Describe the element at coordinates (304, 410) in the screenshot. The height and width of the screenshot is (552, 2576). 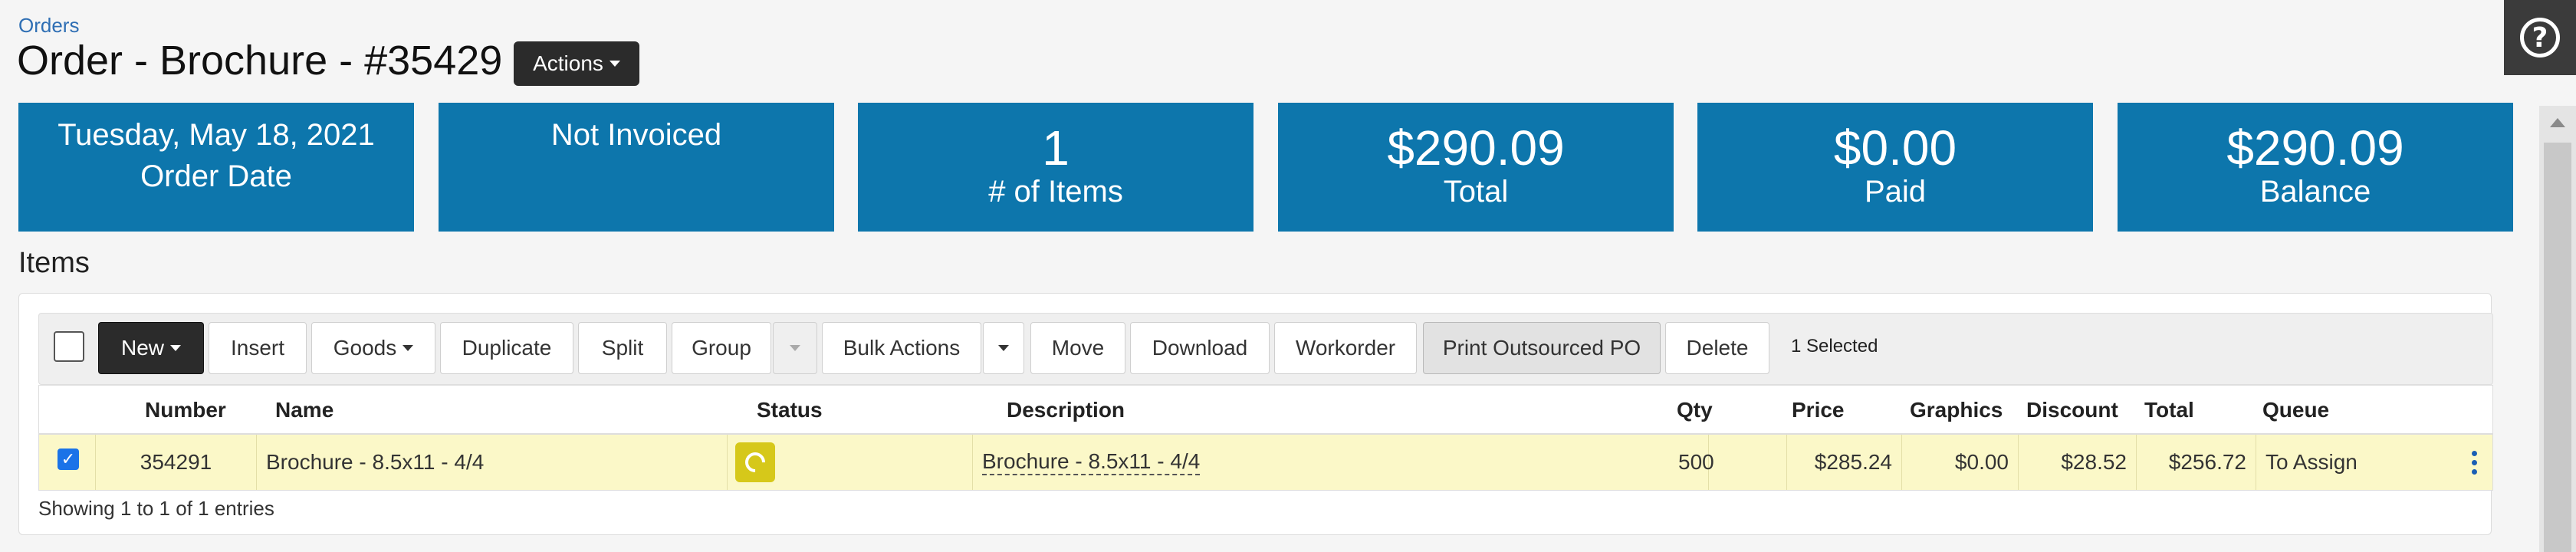
I see `header-name: Name` at that location.